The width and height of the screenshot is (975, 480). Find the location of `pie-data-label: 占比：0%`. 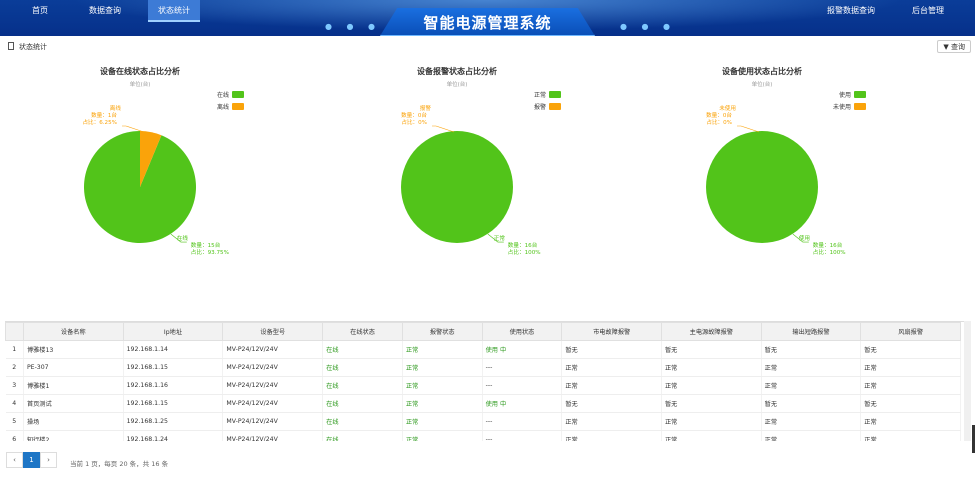

pie-data-label: 占比：0% is located at coordinates (719, 122).